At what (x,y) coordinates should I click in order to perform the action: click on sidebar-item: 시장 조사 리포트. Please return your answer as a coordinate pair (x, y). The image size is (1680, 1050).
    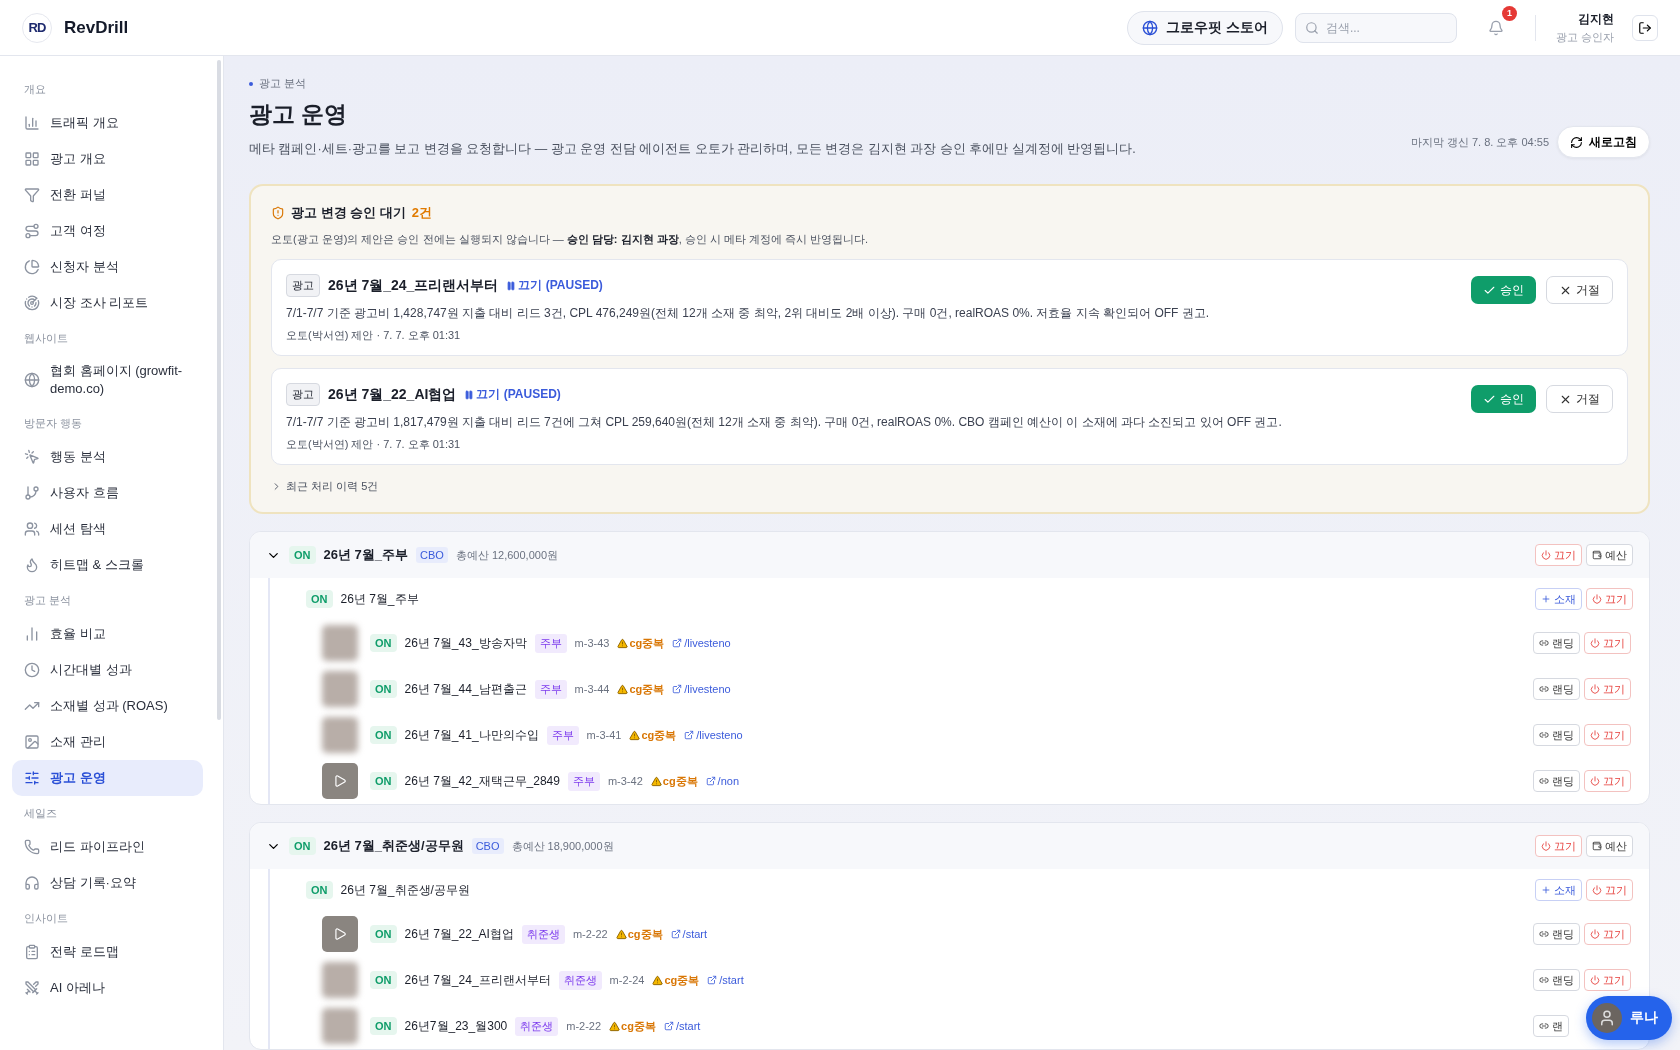
    Looking at the image, I should click on (107, 303).